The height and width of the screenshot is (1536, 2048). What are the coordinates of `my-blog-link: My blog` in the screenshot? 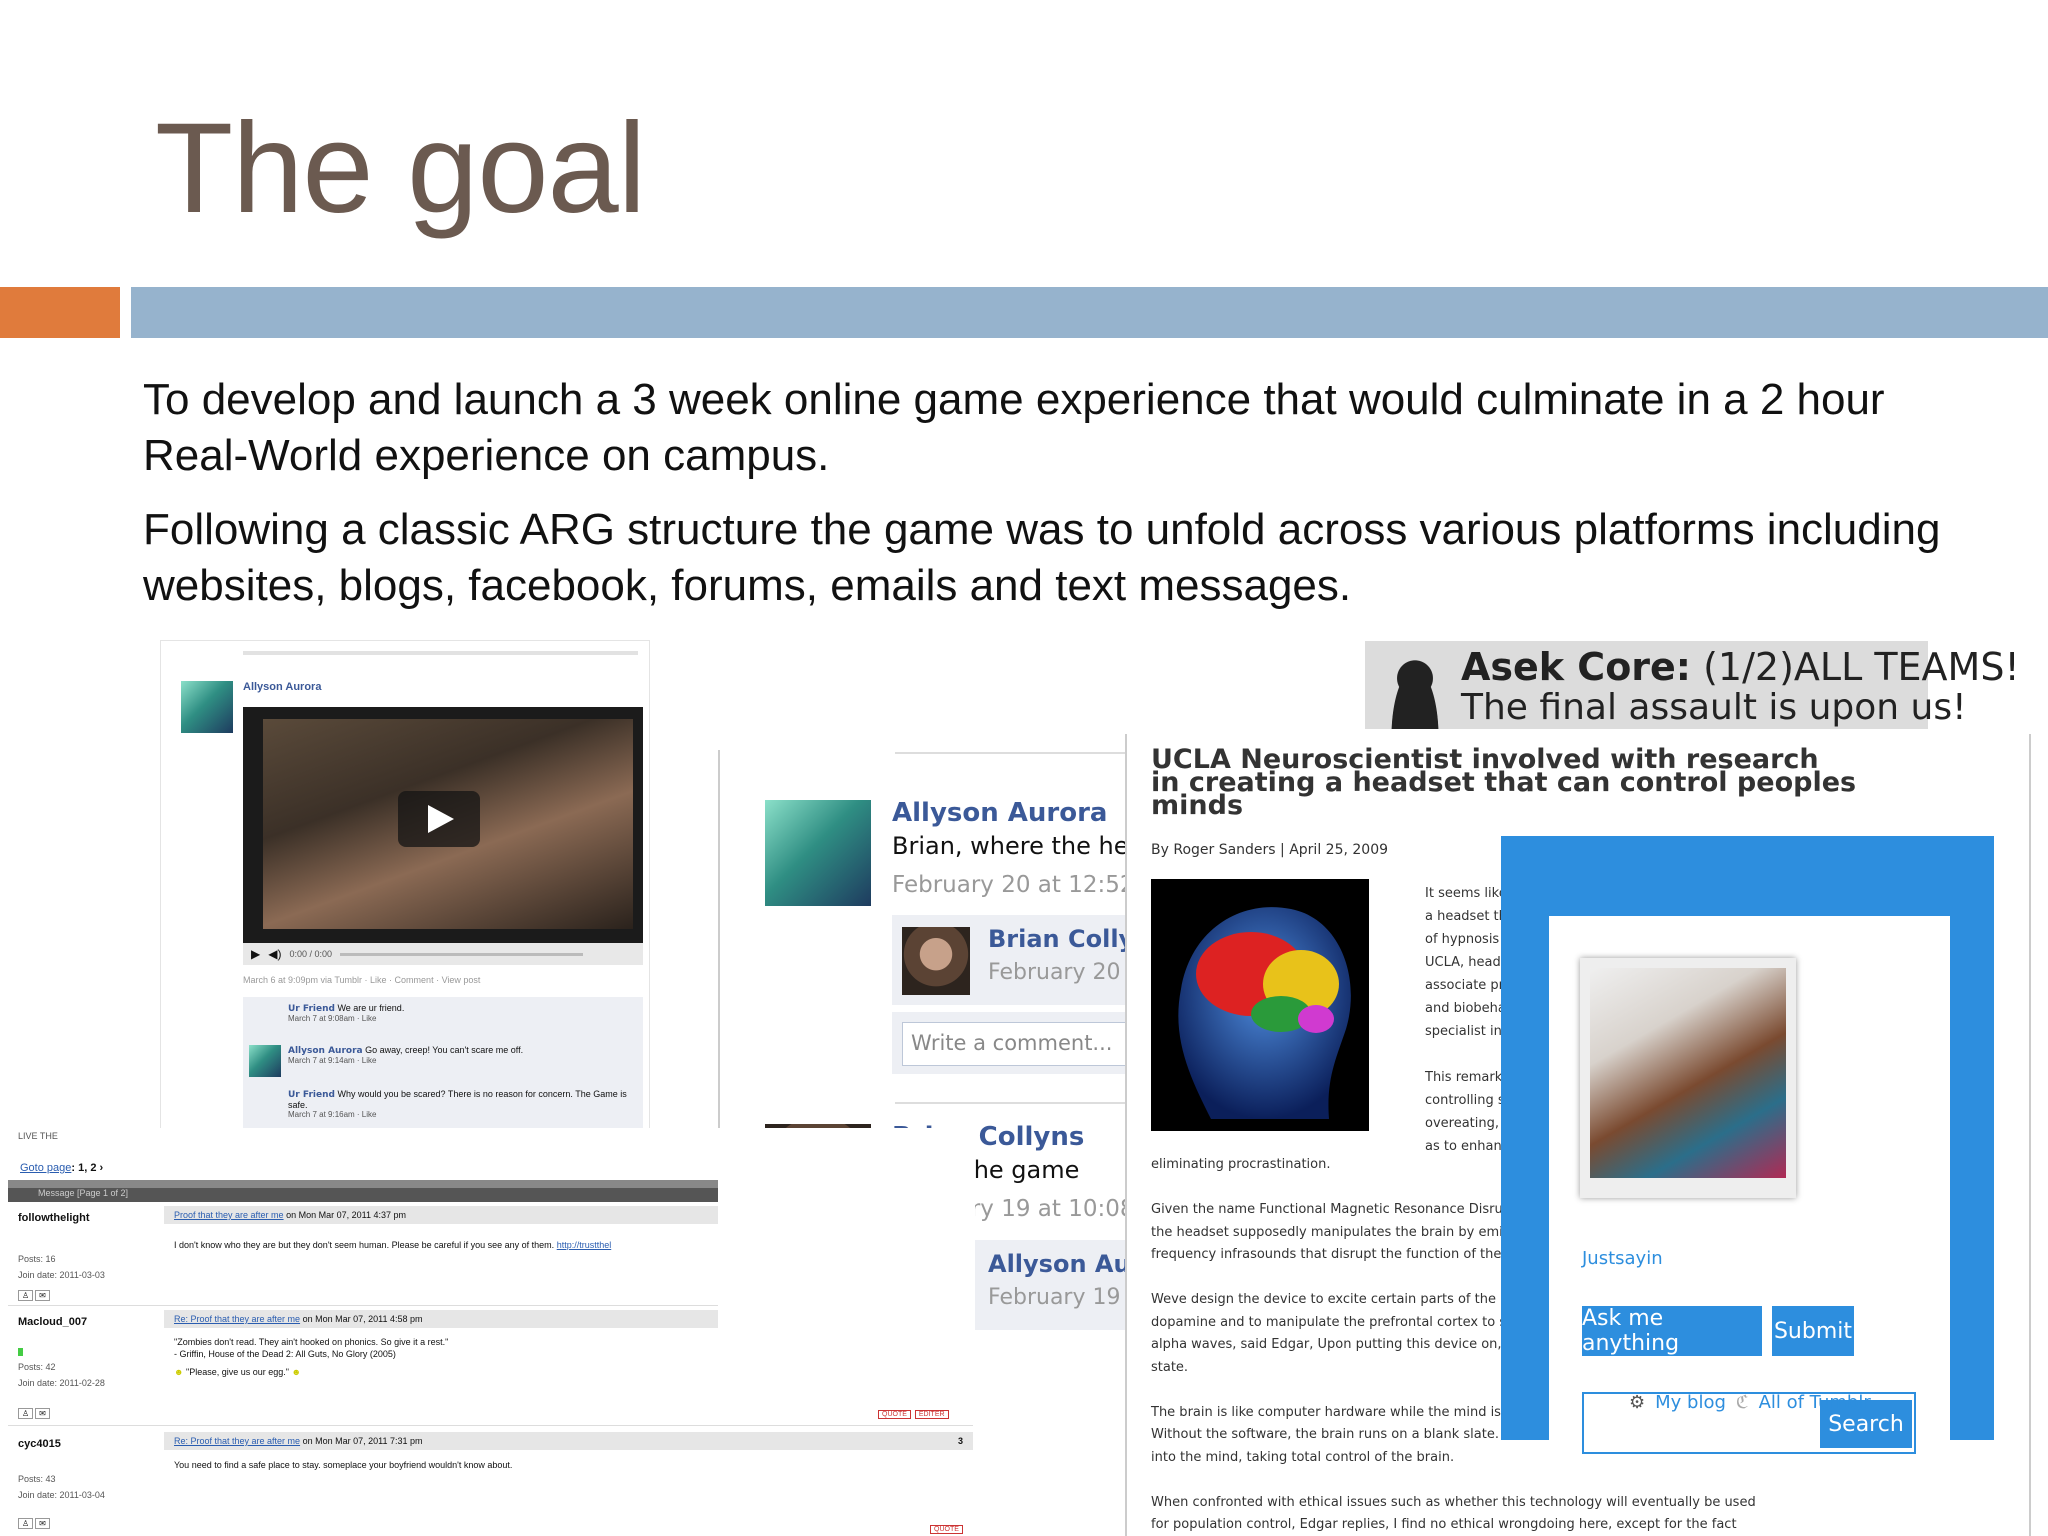 It's located at (1690, 1402).